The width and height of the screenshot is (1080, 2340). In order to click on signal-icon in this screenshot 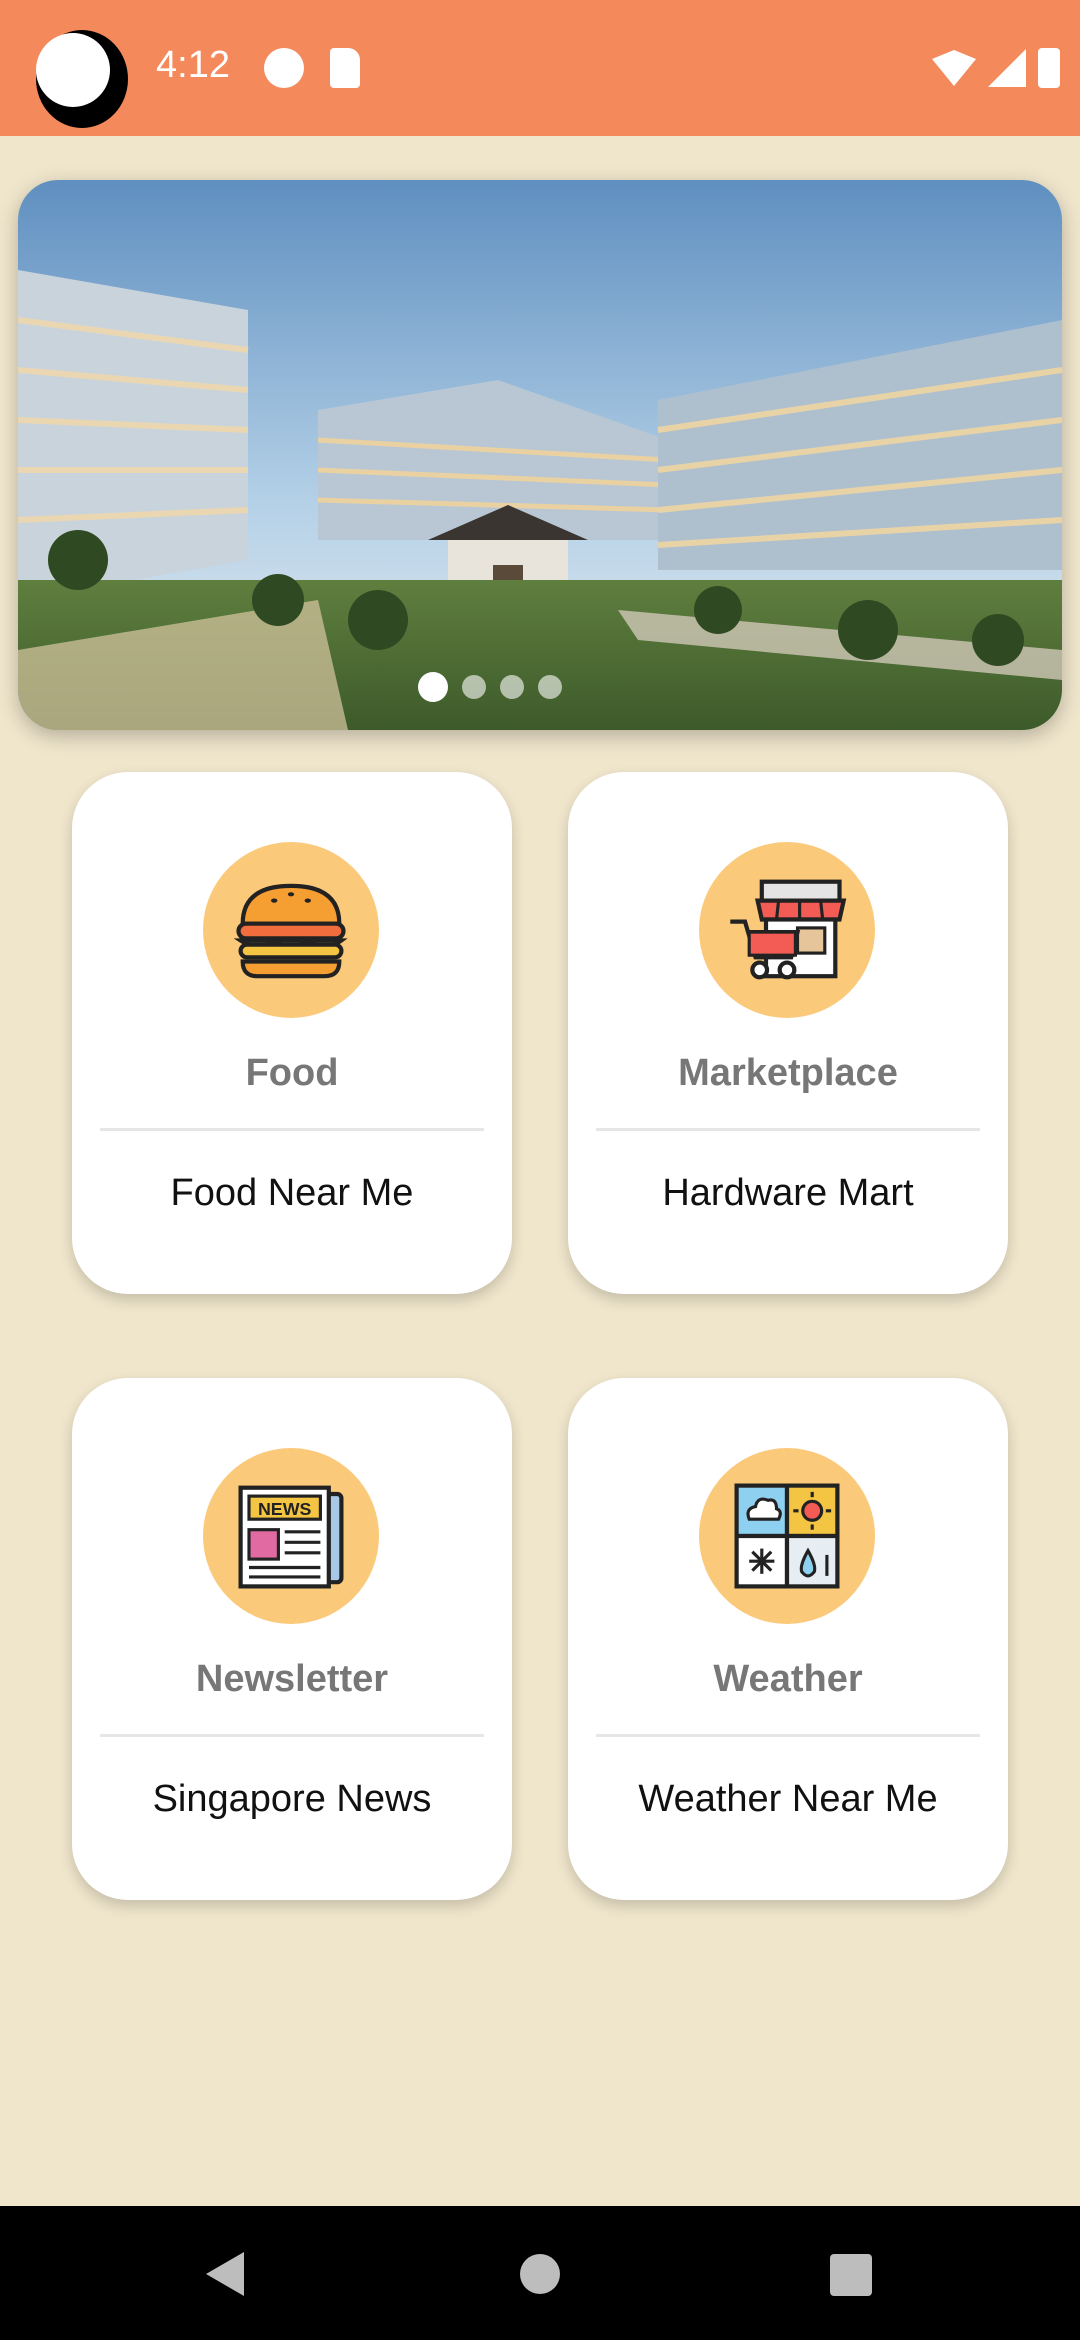, I will do `click(1007, 68)`.